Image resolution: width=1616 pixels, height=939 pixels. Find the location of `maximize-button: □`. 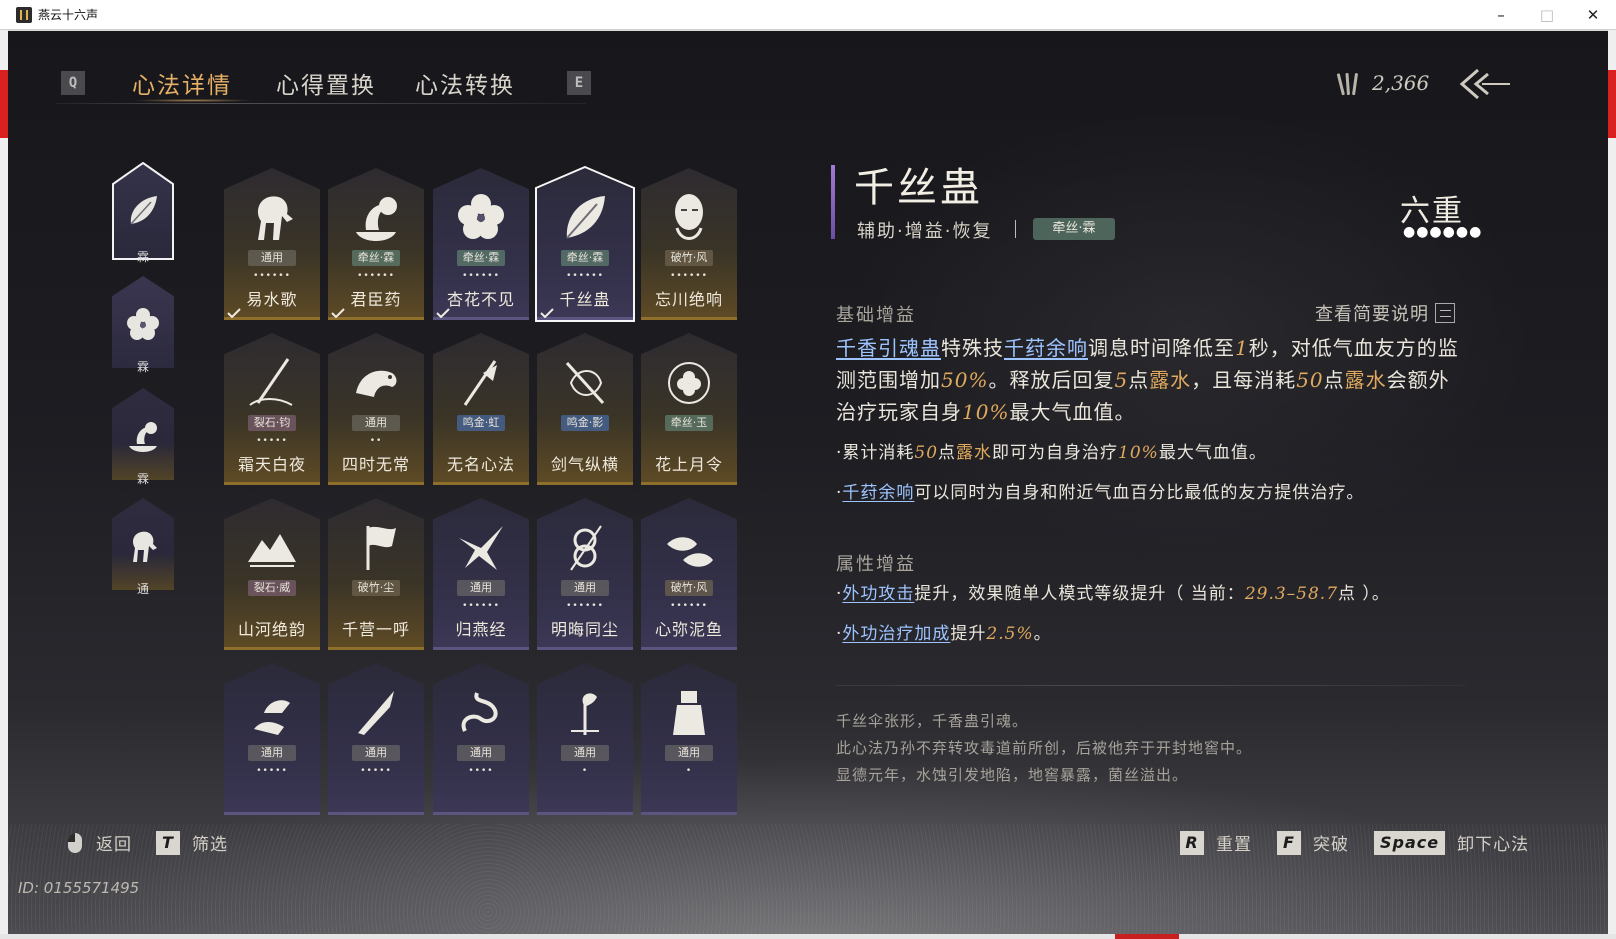

maximize-button: □ is located at coordinates (1547, 15).